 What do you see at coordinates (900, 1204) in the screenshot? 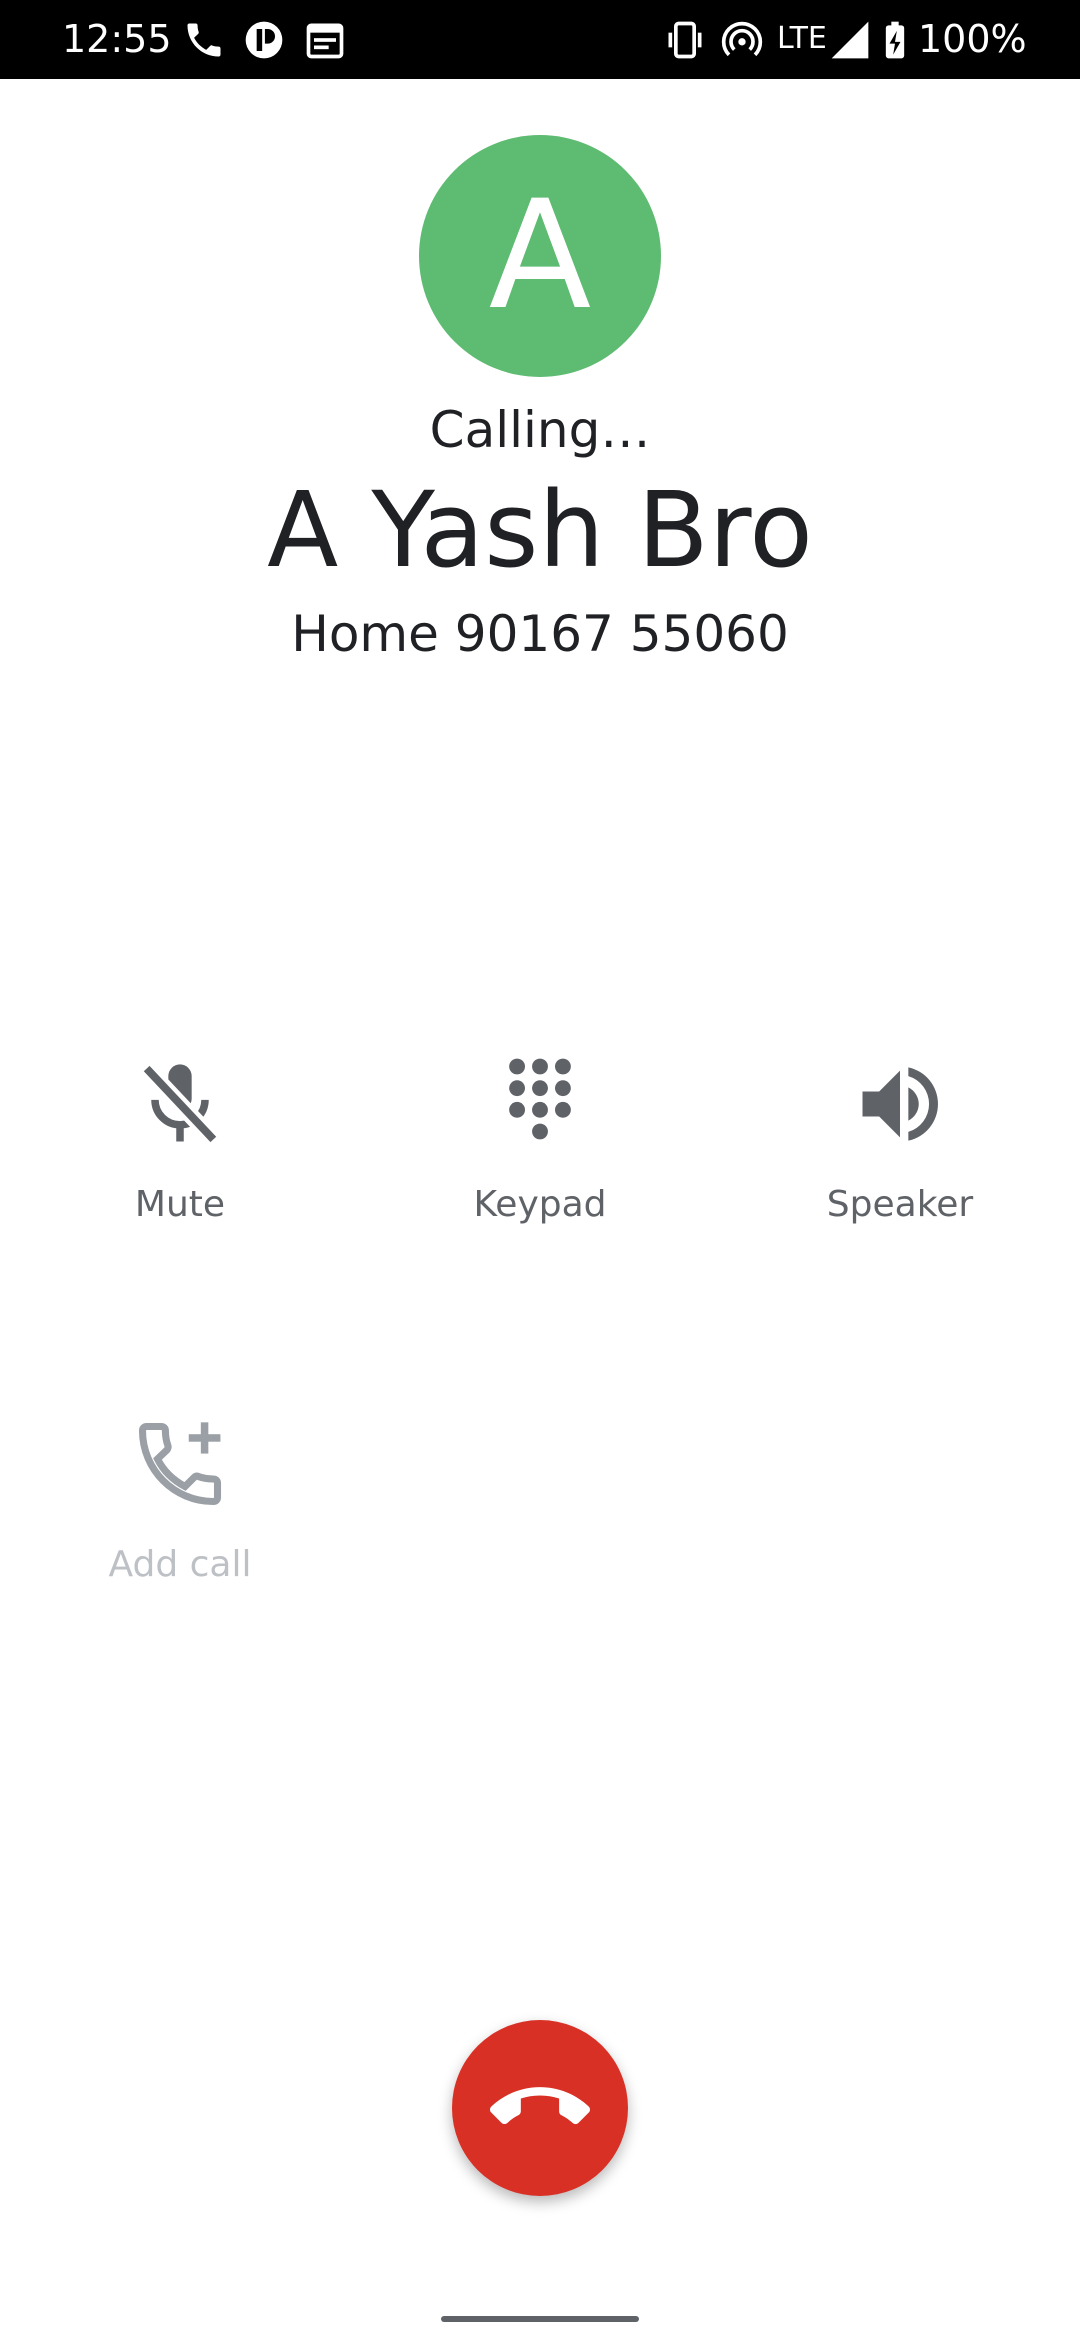
I see `speaker-label: Speaker` at bounding box center [900, 1204].